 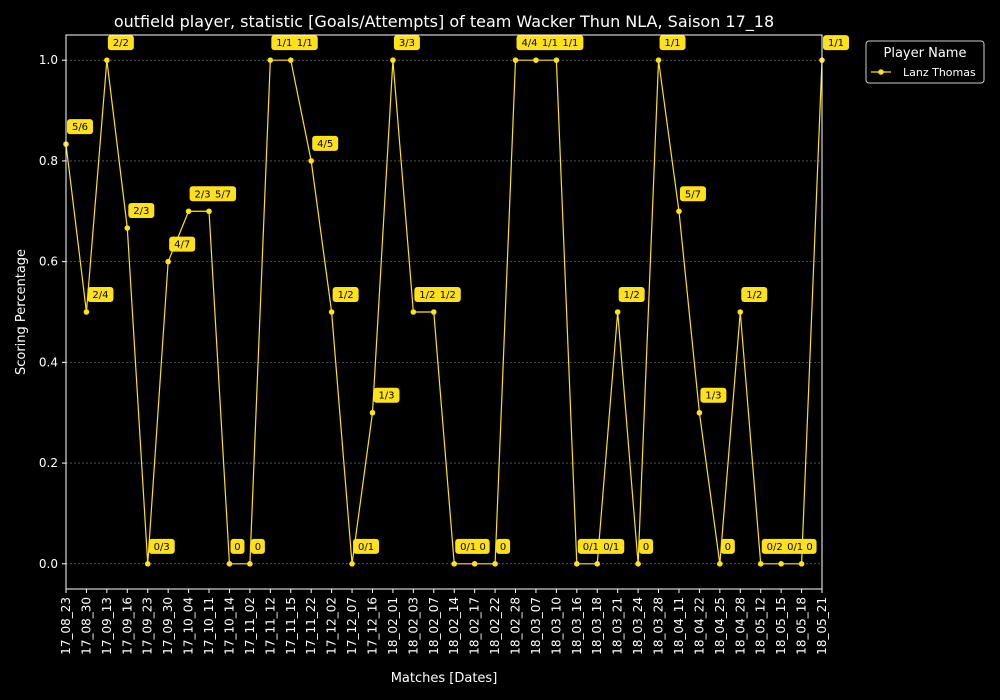 What do you see at coordinates (577, 626) in the screenshot?
I see `x-tick-label: 18_03_16` at bounding box center [577, 626].